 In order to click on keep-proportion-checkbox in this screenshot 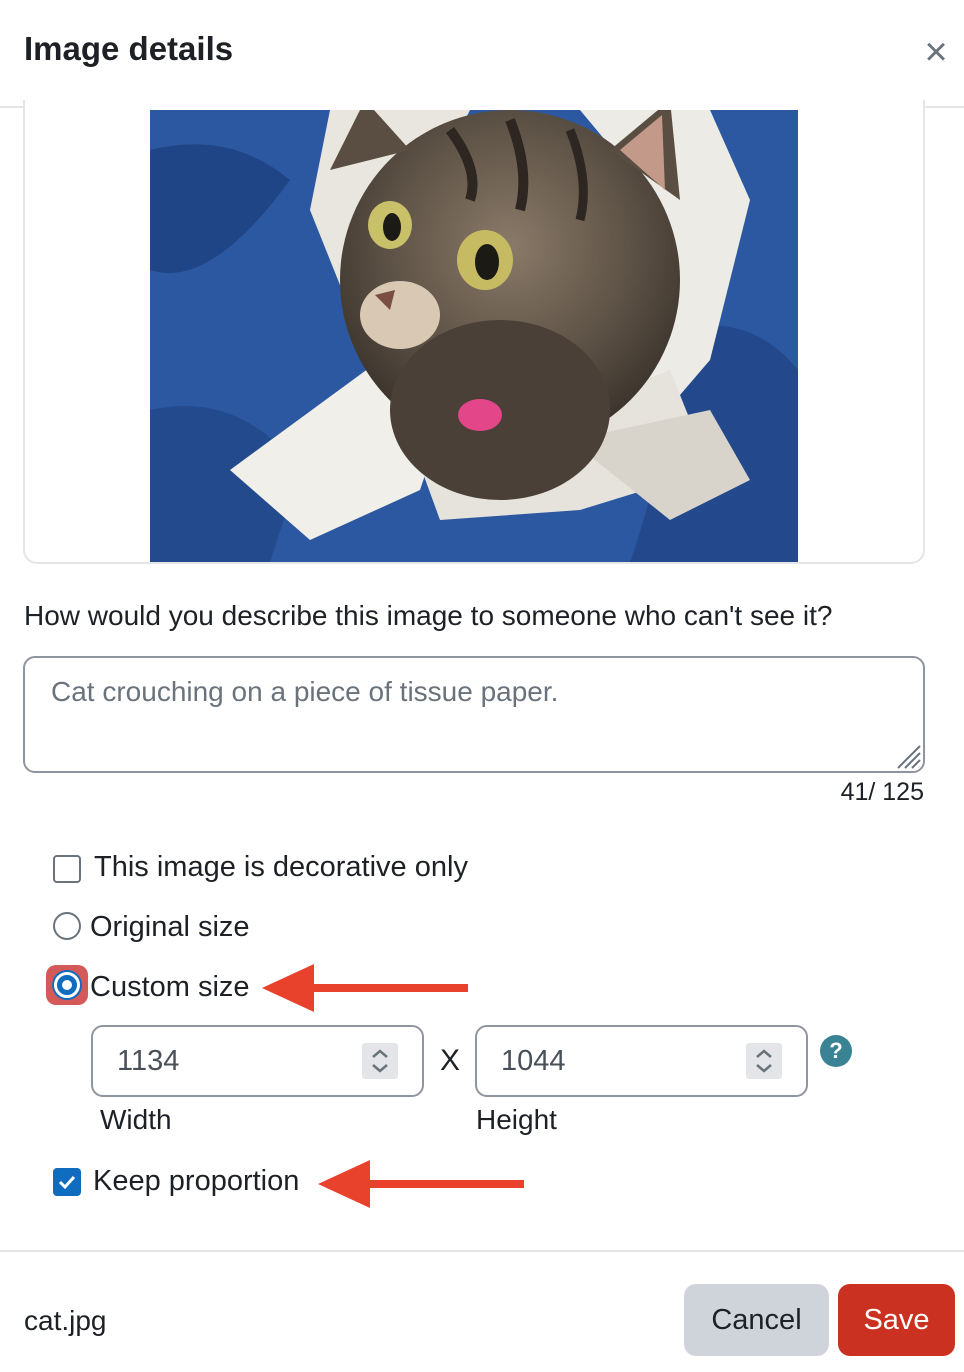, I will do `click(67, 1182)`.